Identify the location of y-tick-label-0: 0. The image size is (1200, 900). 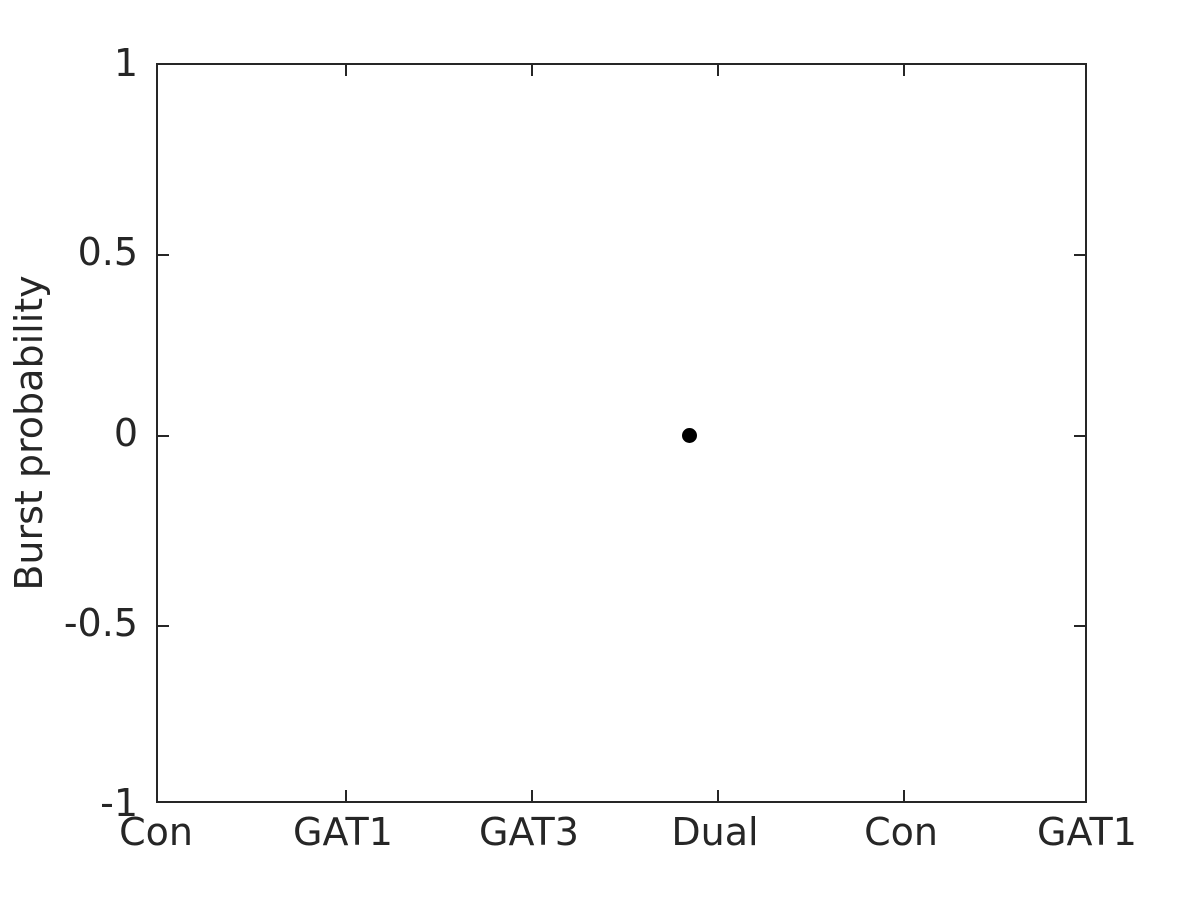
(125, 433).